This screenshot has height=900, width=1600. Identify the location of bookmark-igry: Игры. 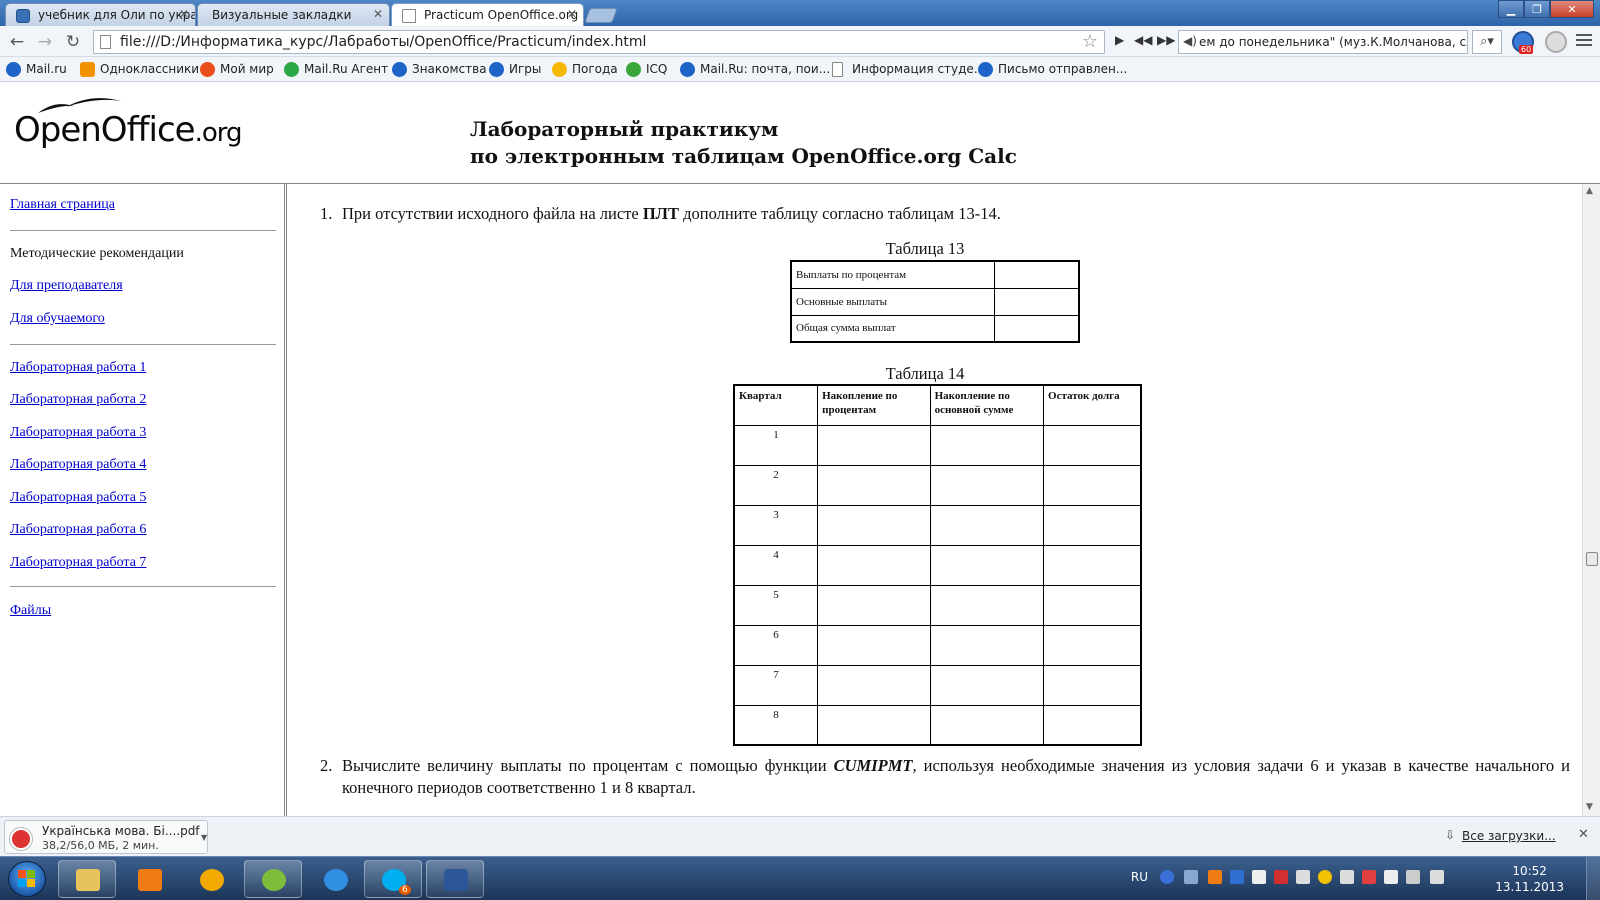
(515, 69).